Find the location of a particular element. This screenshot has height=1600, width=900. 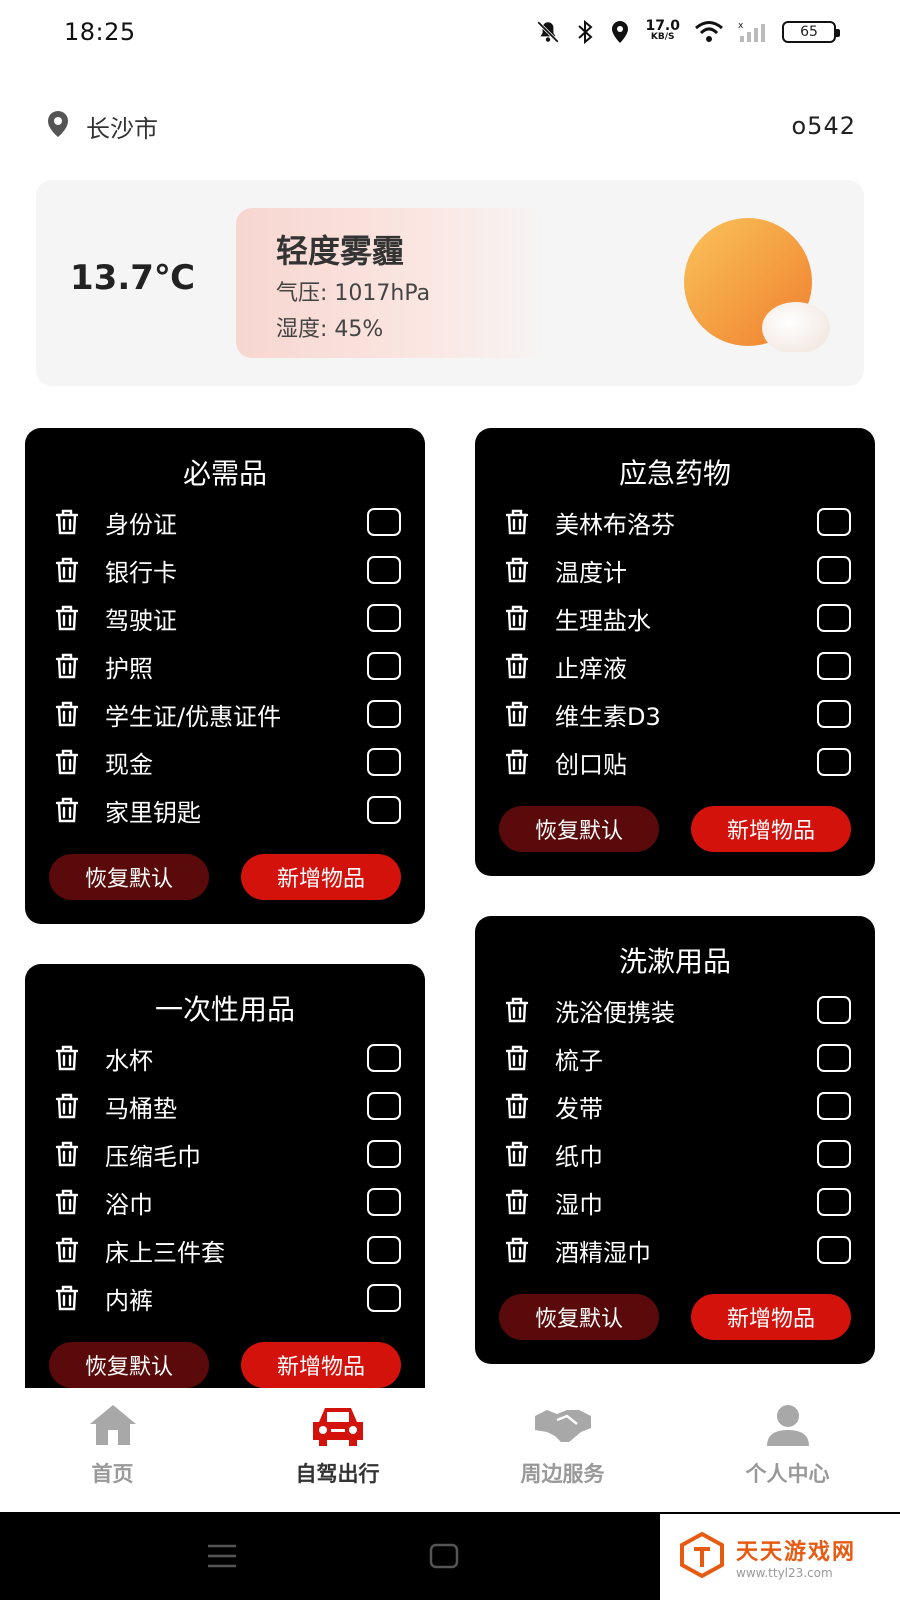

weather-humidity: 湿度: 45% is located at coordinates (330, 329).